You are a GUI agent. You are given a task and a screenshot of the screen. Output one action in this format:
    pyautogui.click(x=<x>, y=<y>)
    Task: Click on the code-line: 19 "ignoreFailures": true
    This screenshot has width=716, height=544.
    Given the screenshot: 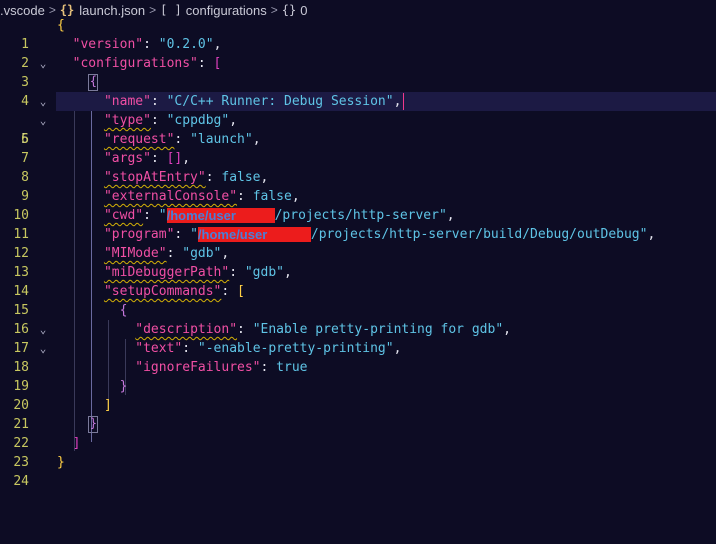 What is the action you would take?
    pyautogui.click(x=358, y=376)
    